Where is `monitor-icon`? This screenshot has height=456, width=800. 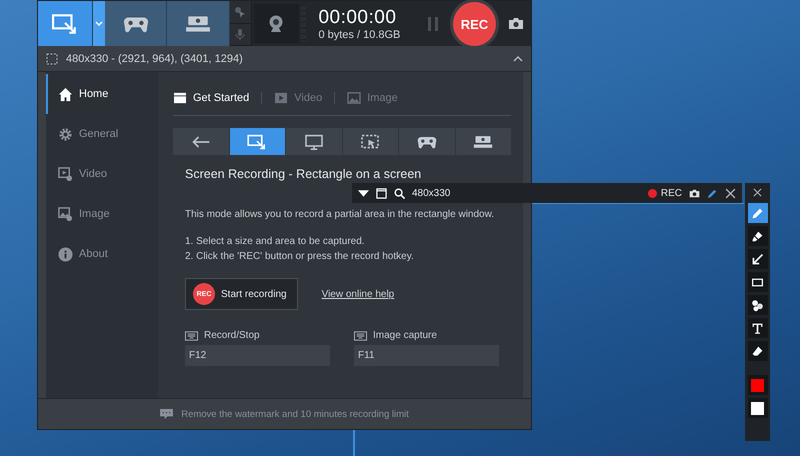
monitor-icon is located at coordinates (314, 142).